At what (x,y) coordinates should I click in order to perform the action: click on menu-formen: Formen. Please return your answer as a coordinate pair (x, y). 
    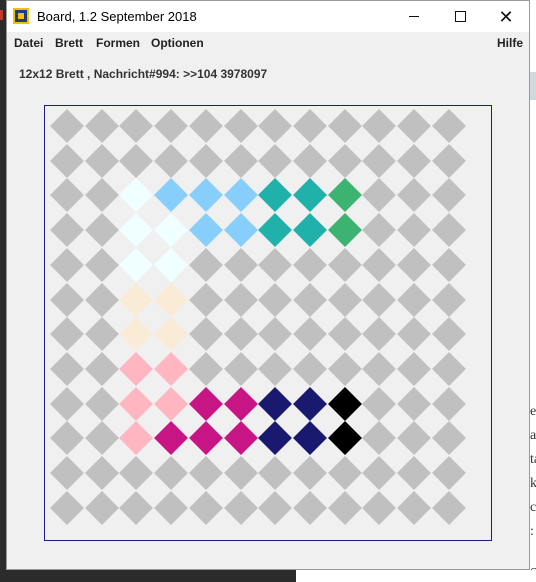
    Looking at the image, I should click on (118, 43).